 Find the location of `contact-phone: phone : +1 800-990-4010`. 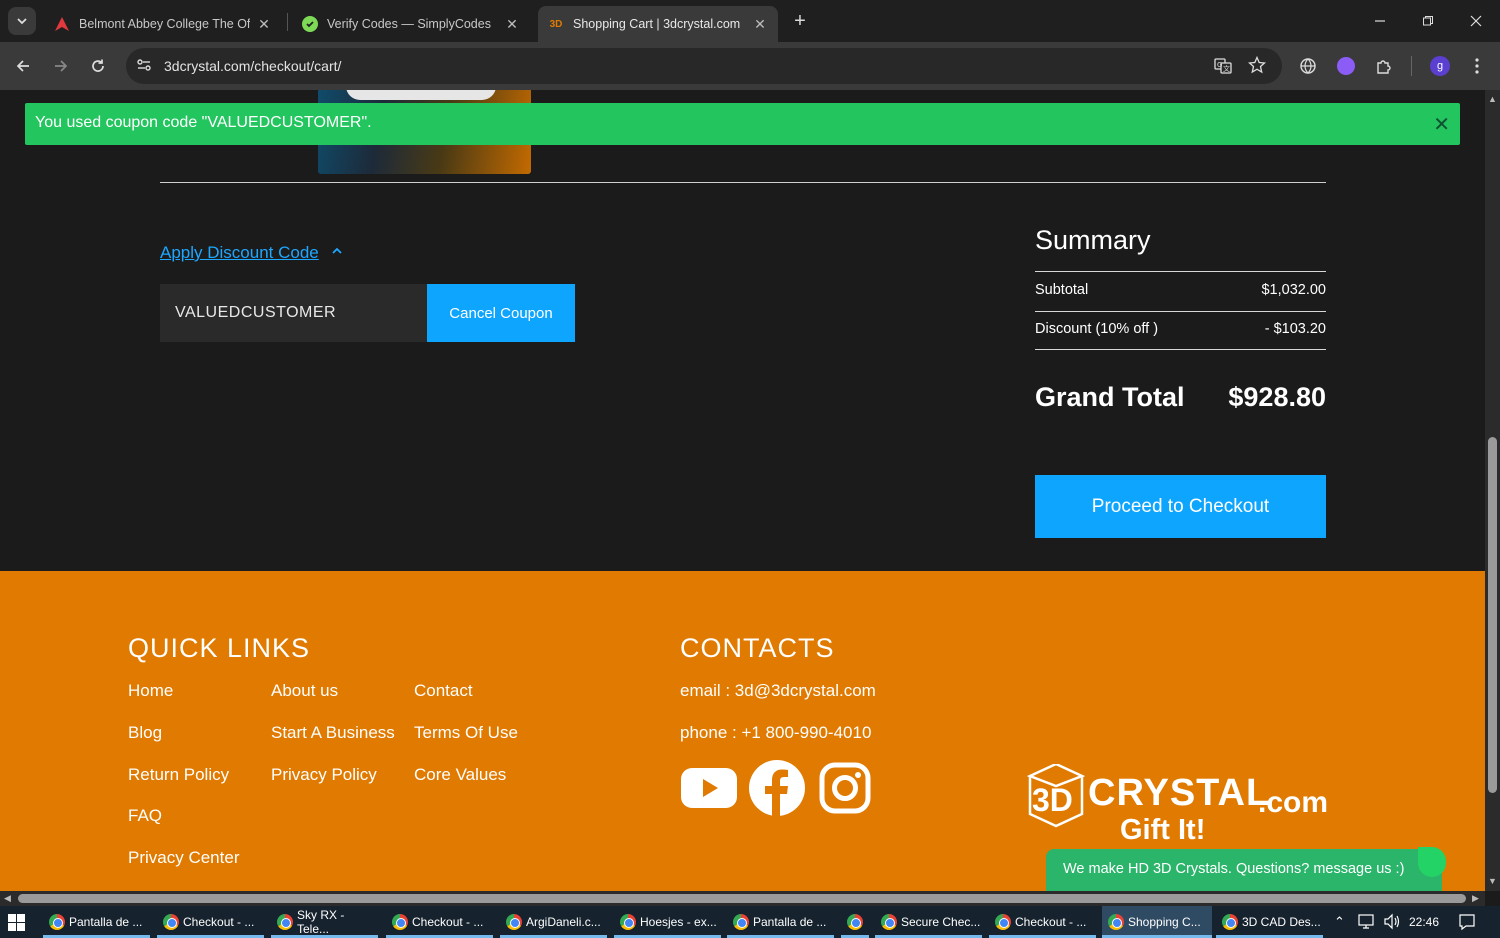

contact-phone: phone : +1 800-990-4010 is located at coordinates (775, 733).